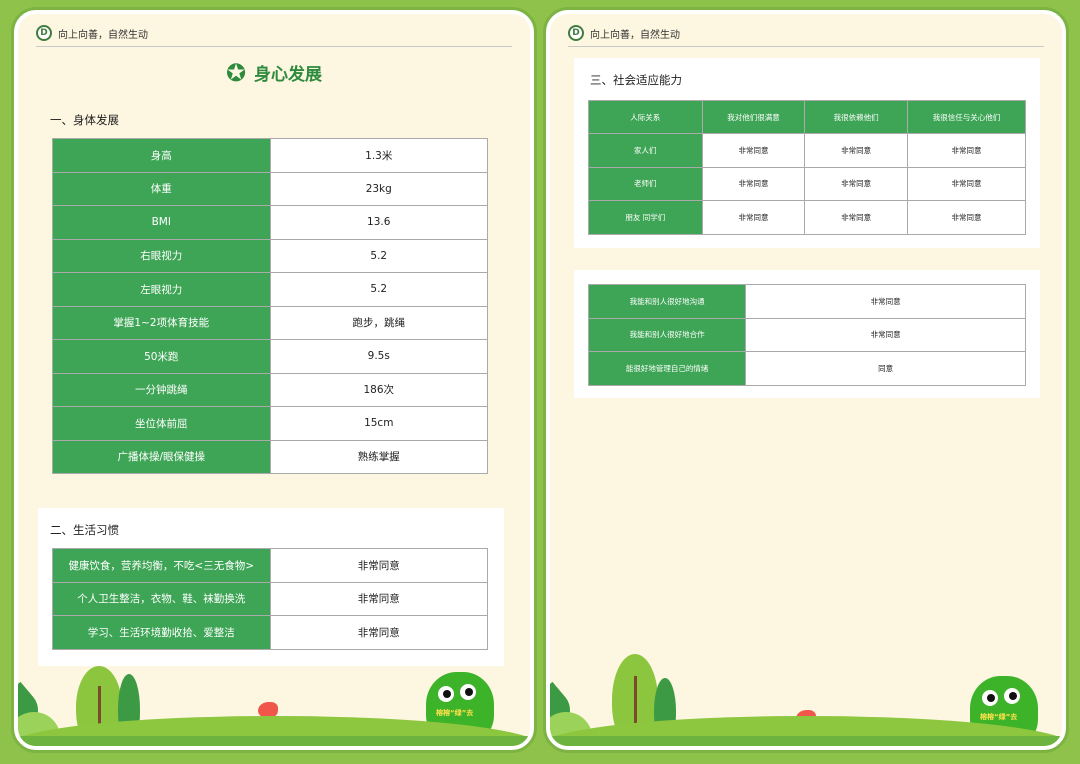 The height and width of the screenshot is (764, 1080). I want to click on table-row: 朋友 同学们 非常同意 非常同意 非常同意, so click(807, 217).